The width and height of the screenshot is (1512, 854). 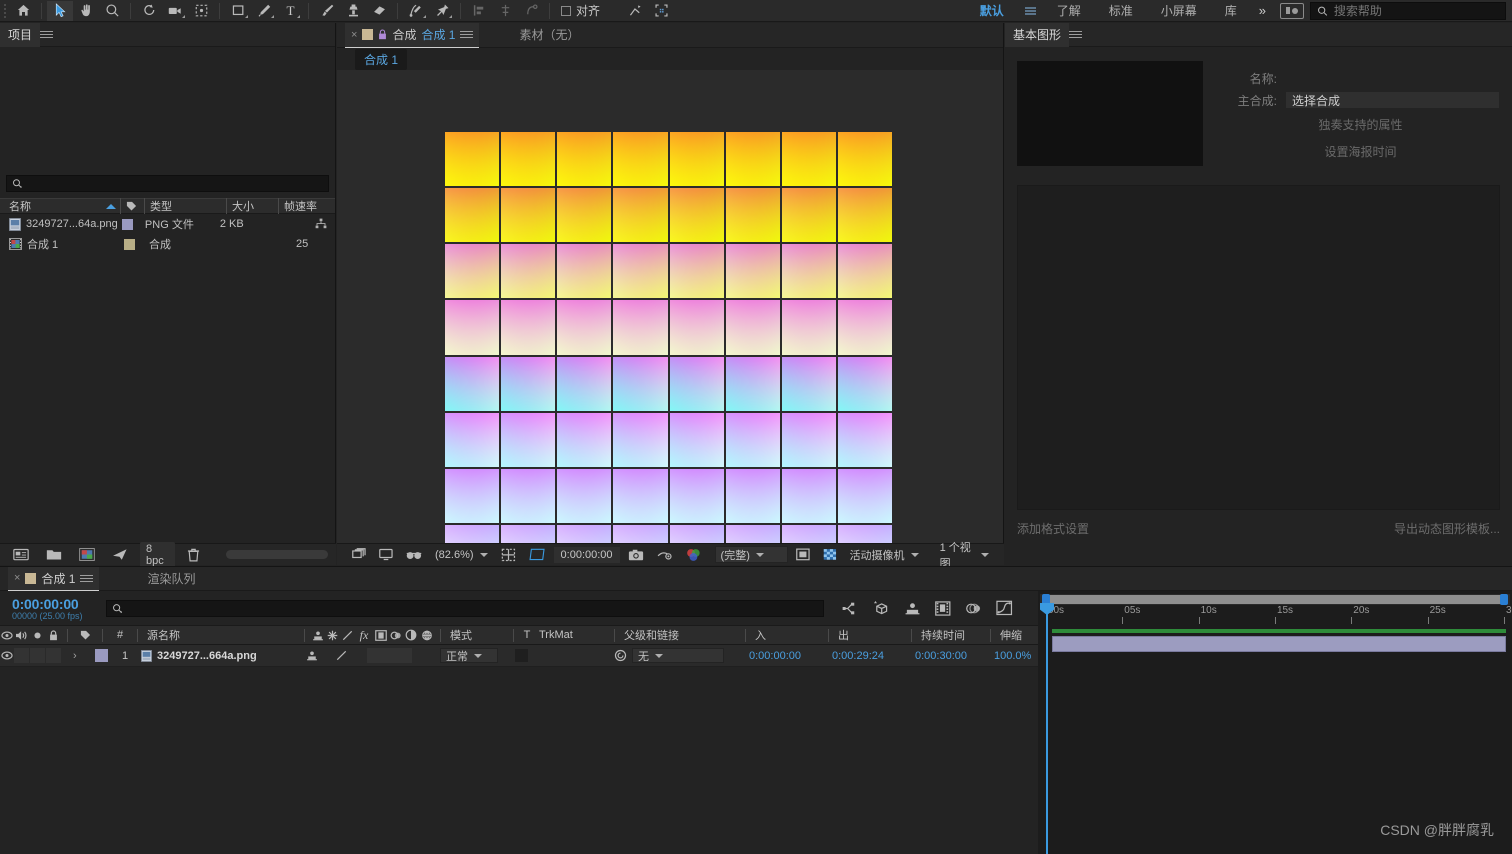 I want to click on clone-stamp-tool-icon, so click(x=353, y=11).